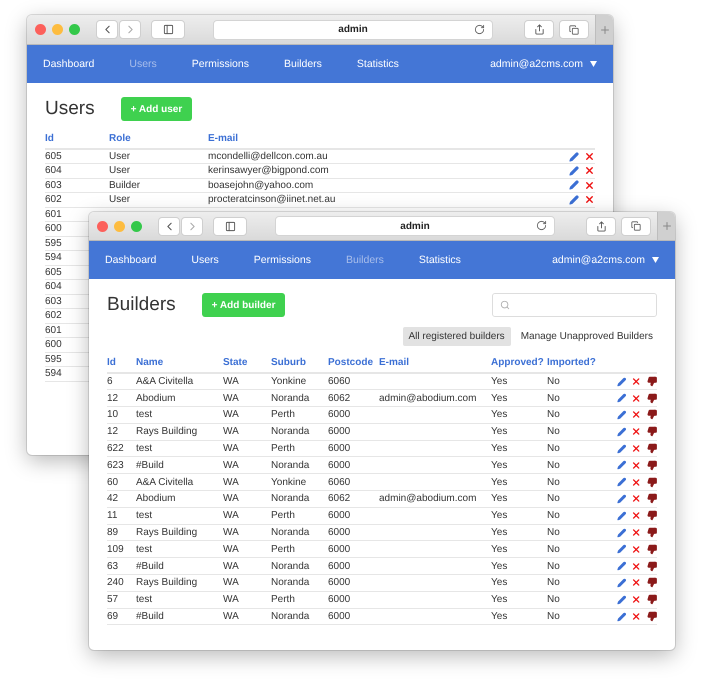 This screenshot has height=687, width=702. Describe the element at coordinates (353, 364) in the screenshot. I see `column-header: Postcode` at that location.